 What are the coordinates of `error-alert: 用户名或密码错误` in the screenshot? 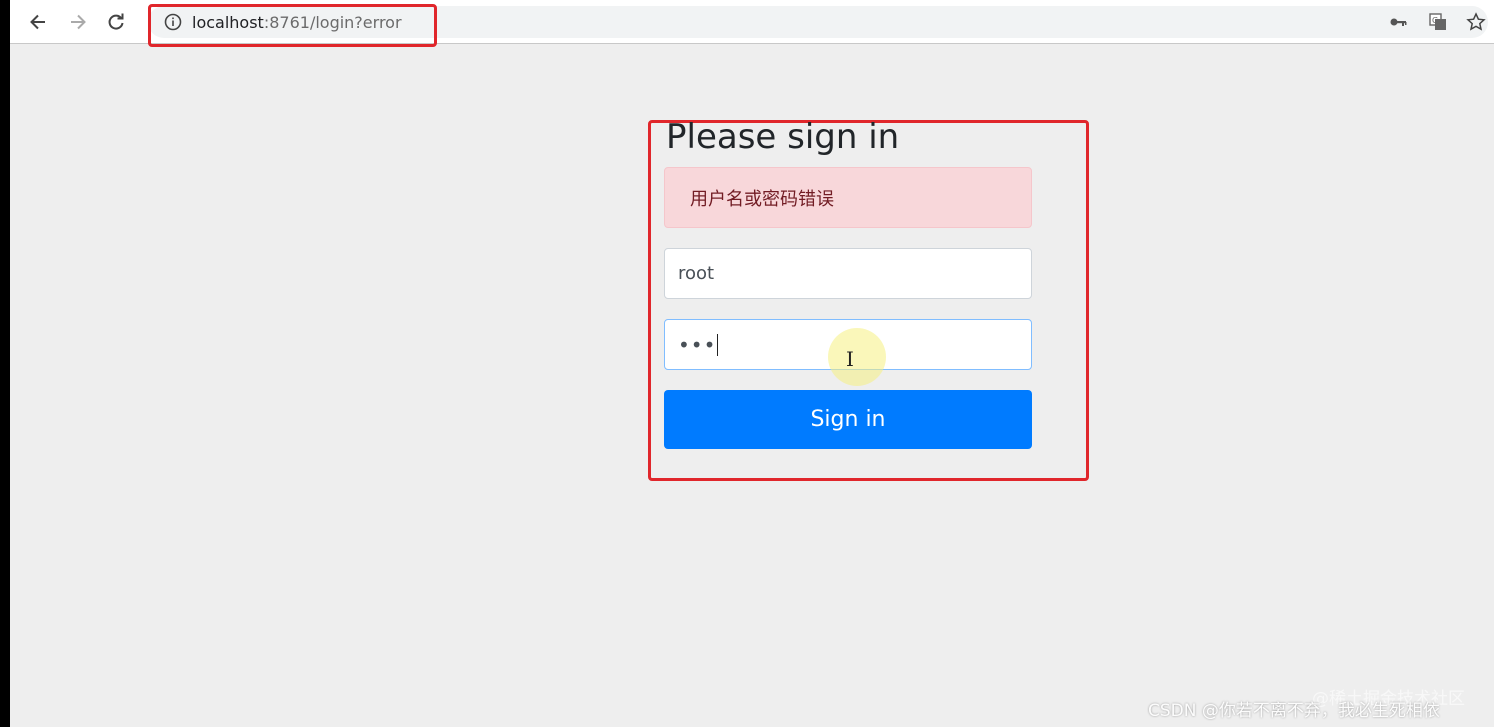 It's located at (848, 197).